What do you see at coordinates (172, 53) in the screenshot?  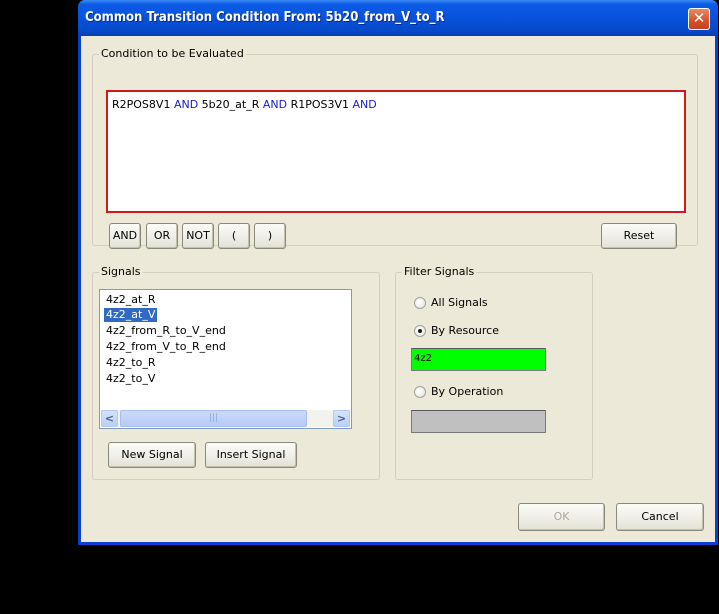 I see `condition-group-label: Condition to be Evaluated` at bounding box center [172, 53].